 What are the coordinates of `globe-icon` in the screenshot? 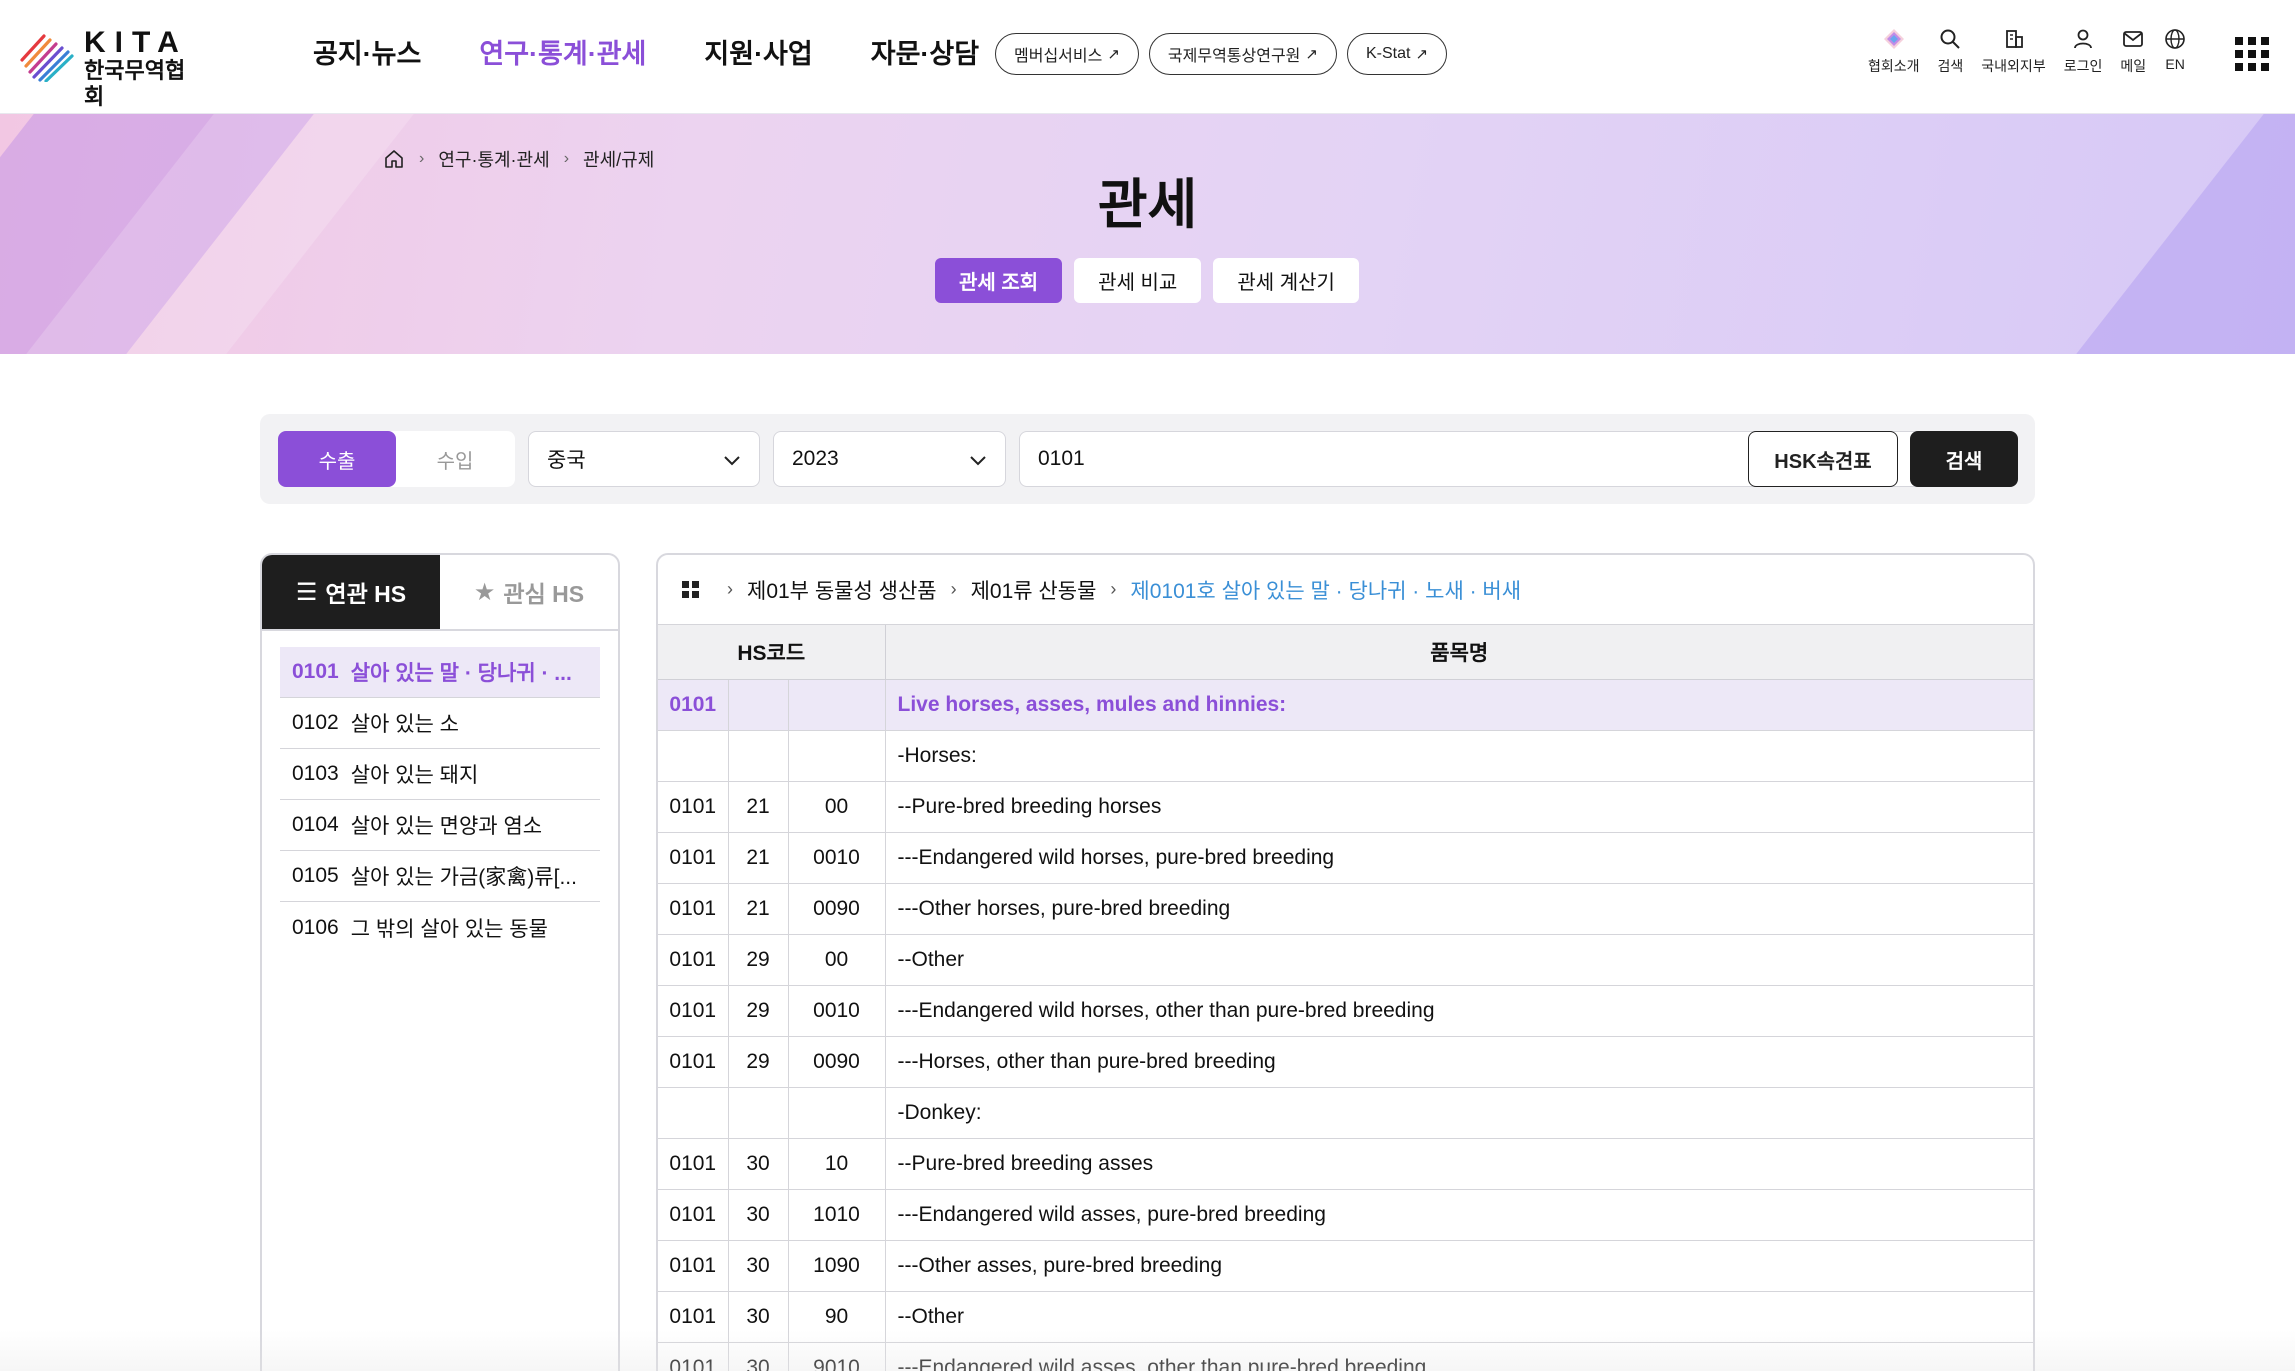 It's located at (2175, 39).